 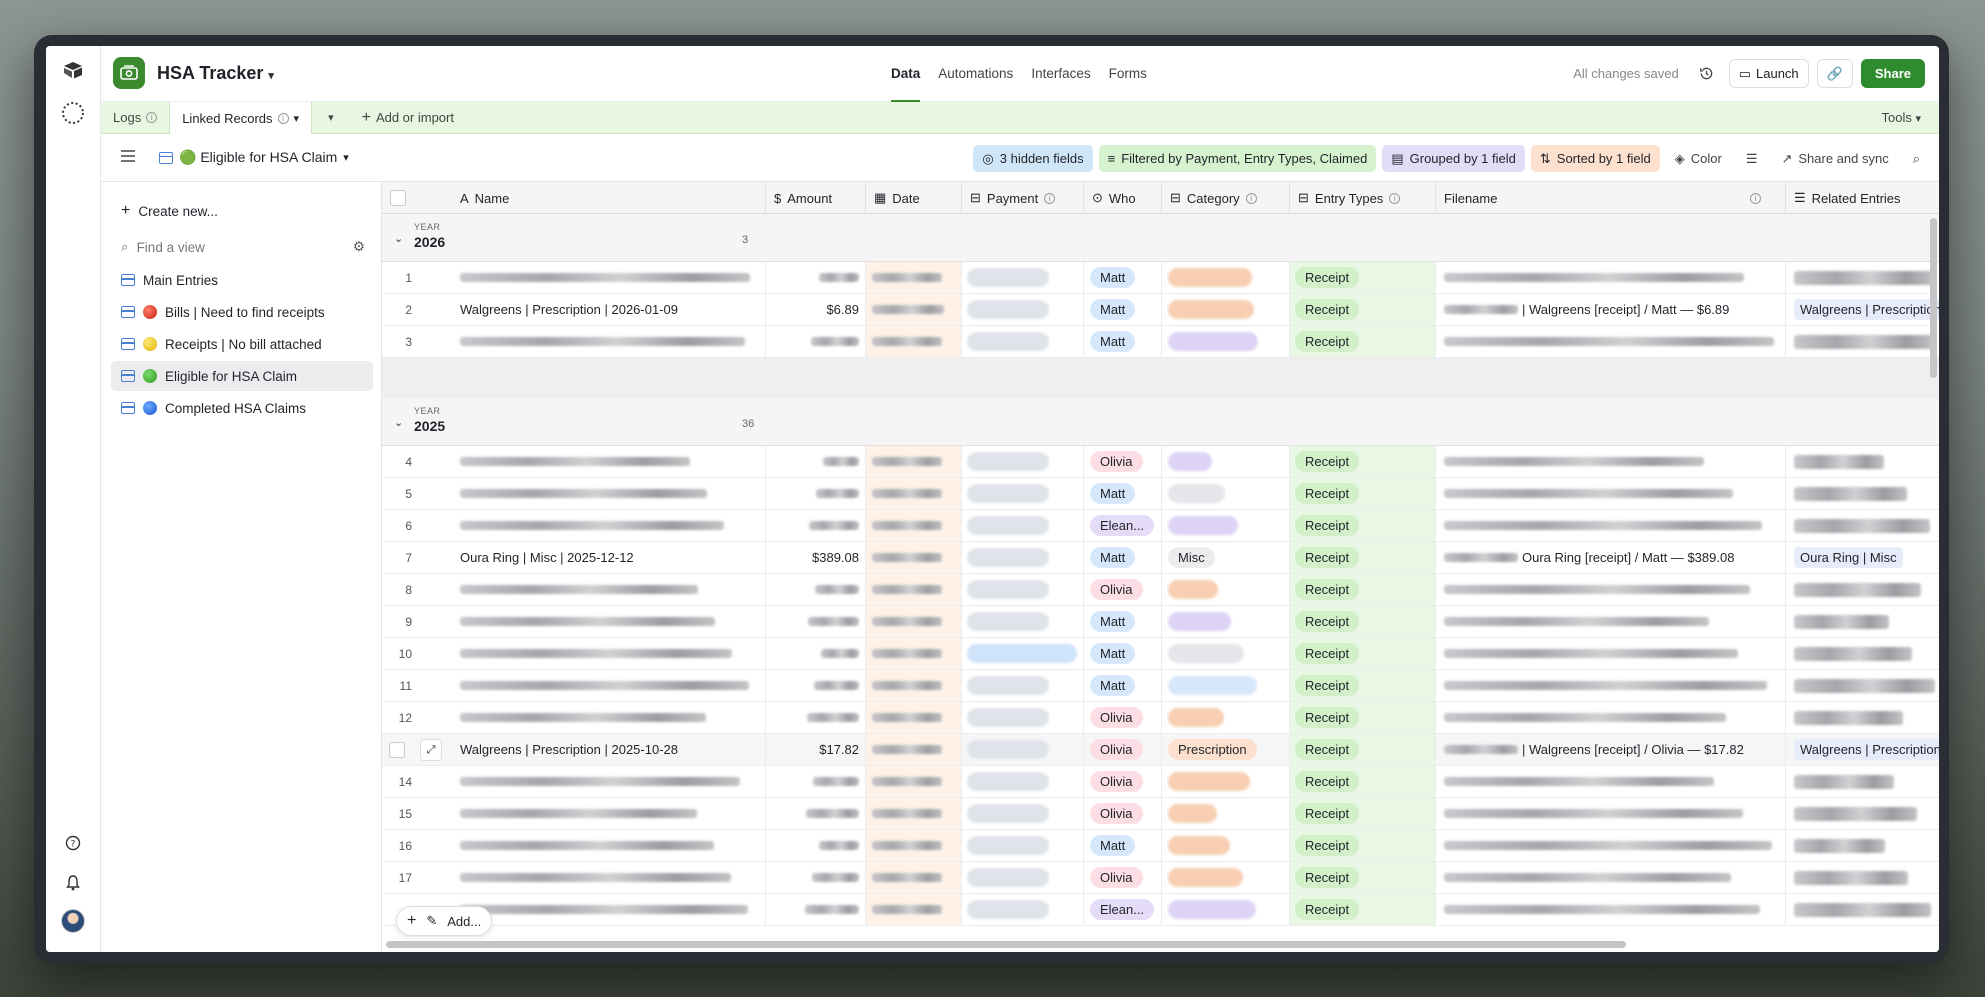 What do you see at coordinates (242, 280) in the screenshot?
I see `sidebar-item-main-entries: Main Entries` at bounding box center [242, 280].